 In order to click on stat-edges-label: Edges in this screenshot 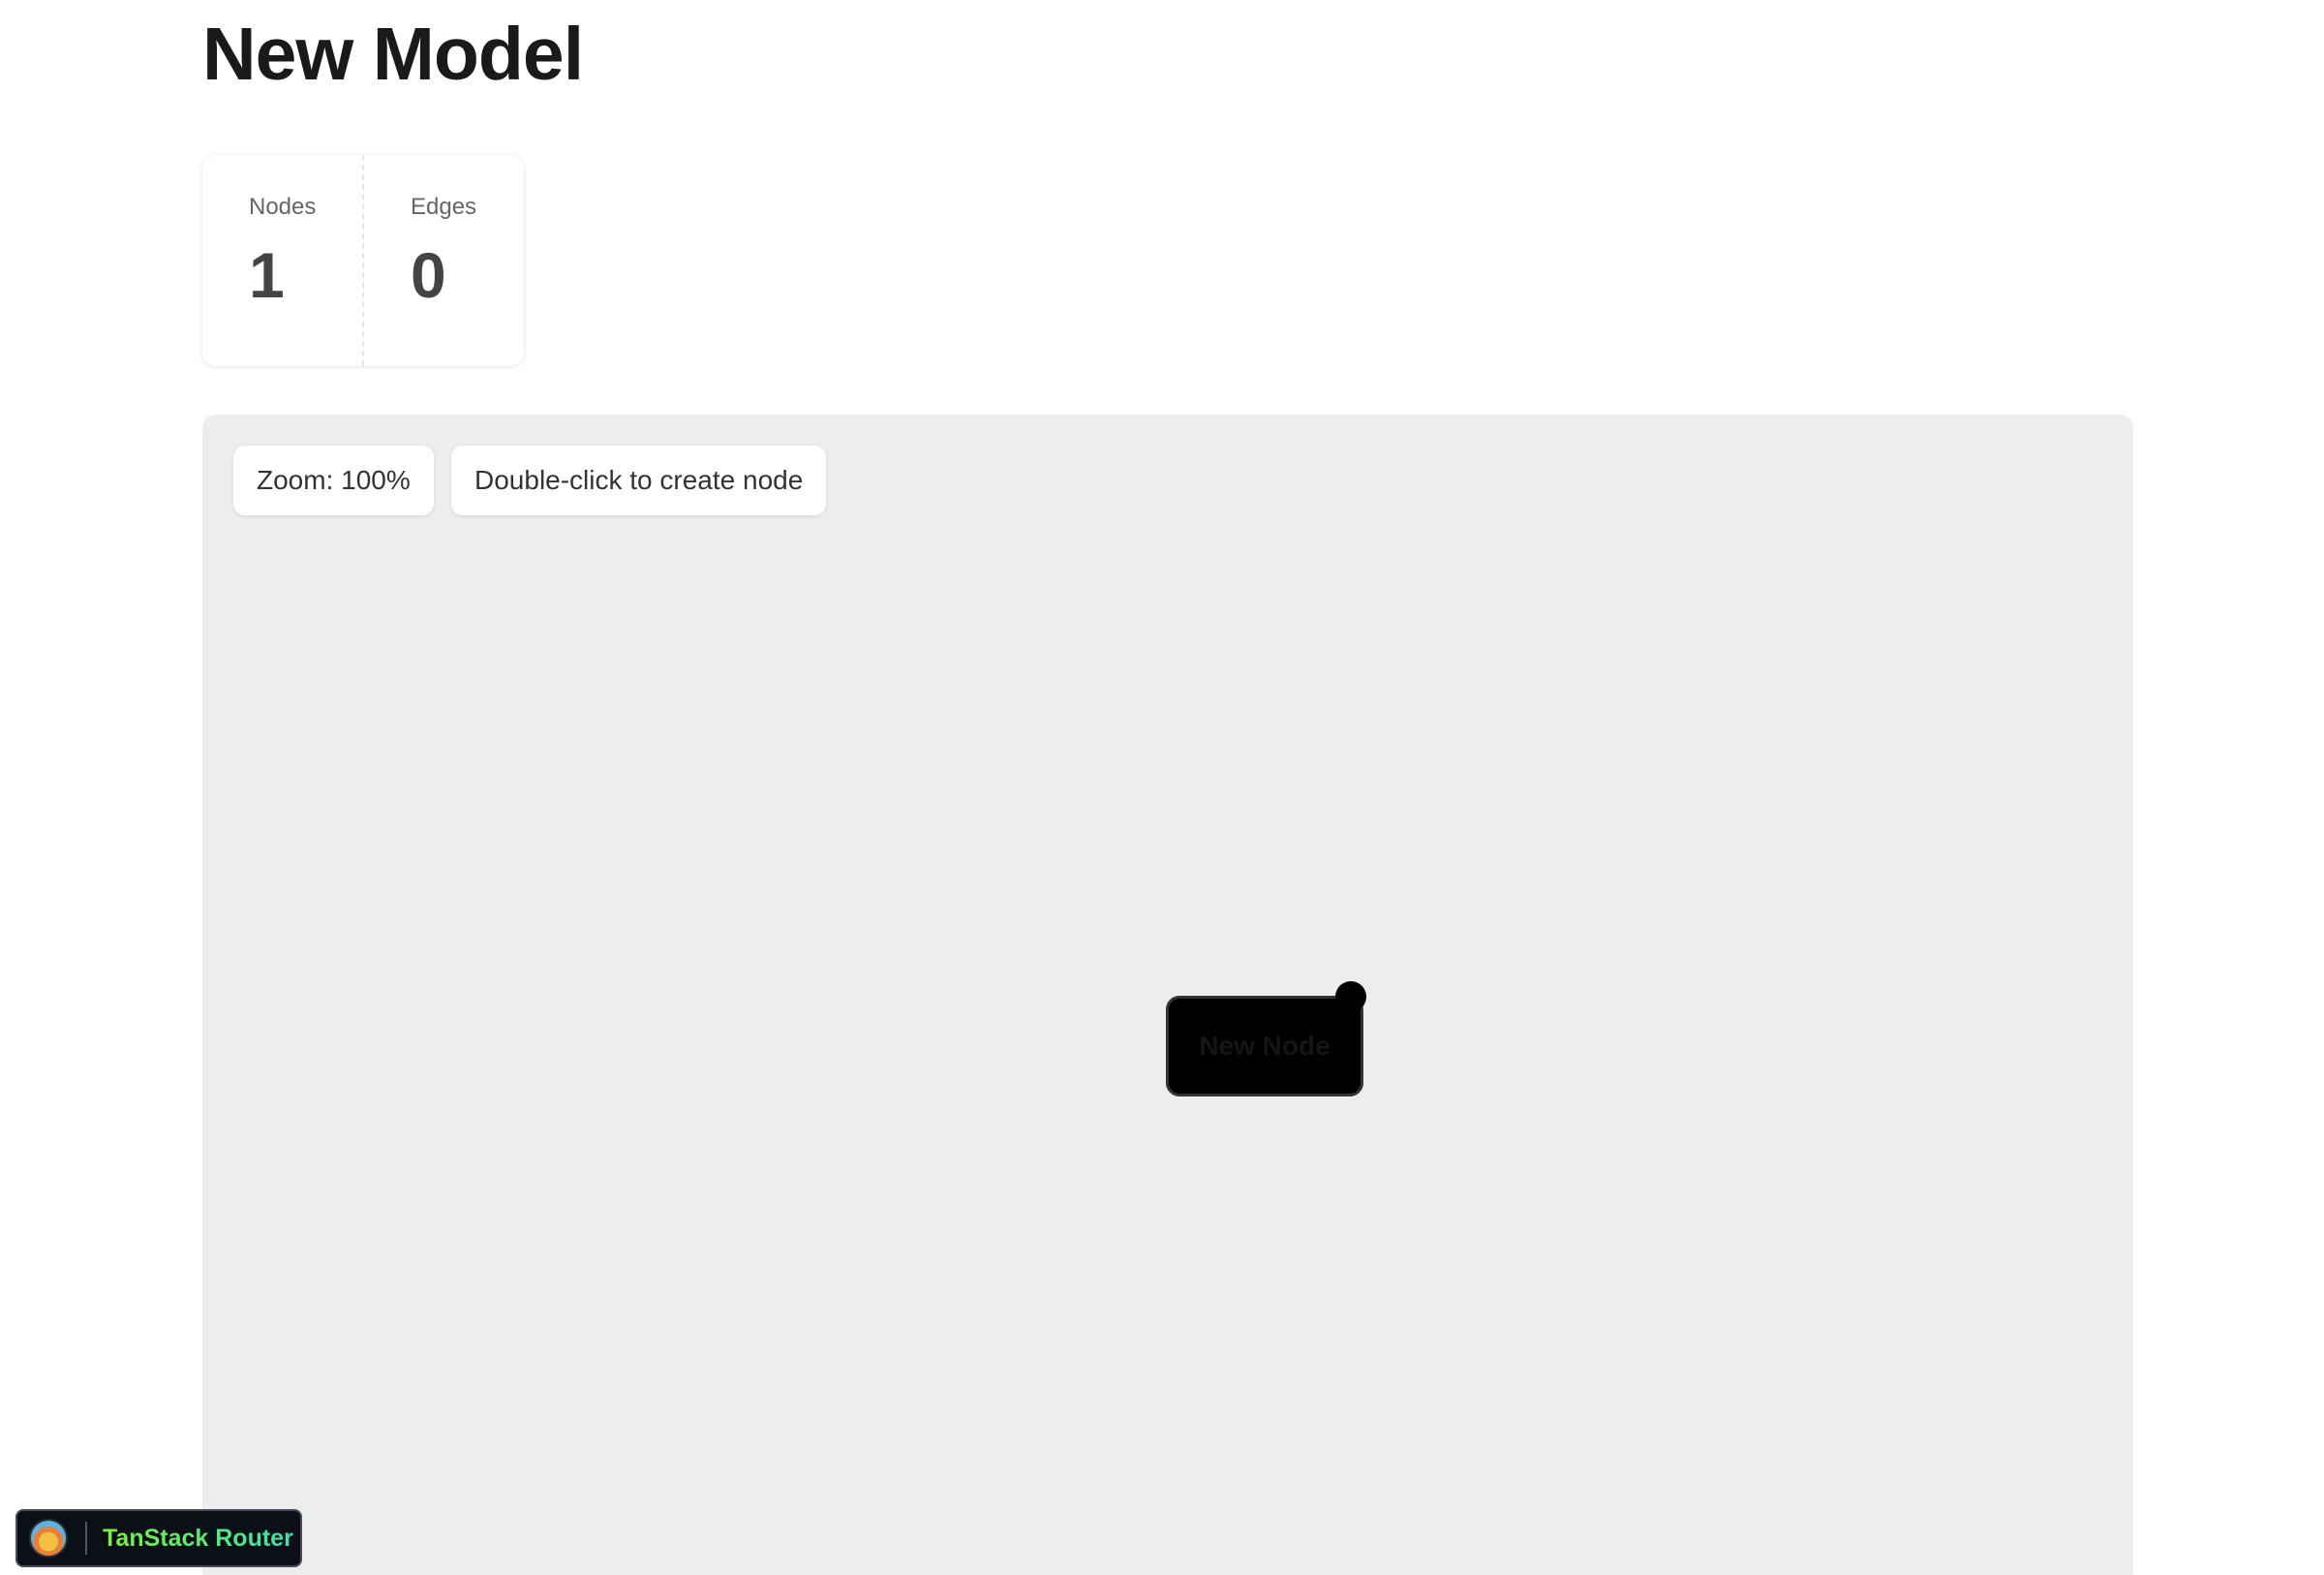, I will do `click(444, 207)`.